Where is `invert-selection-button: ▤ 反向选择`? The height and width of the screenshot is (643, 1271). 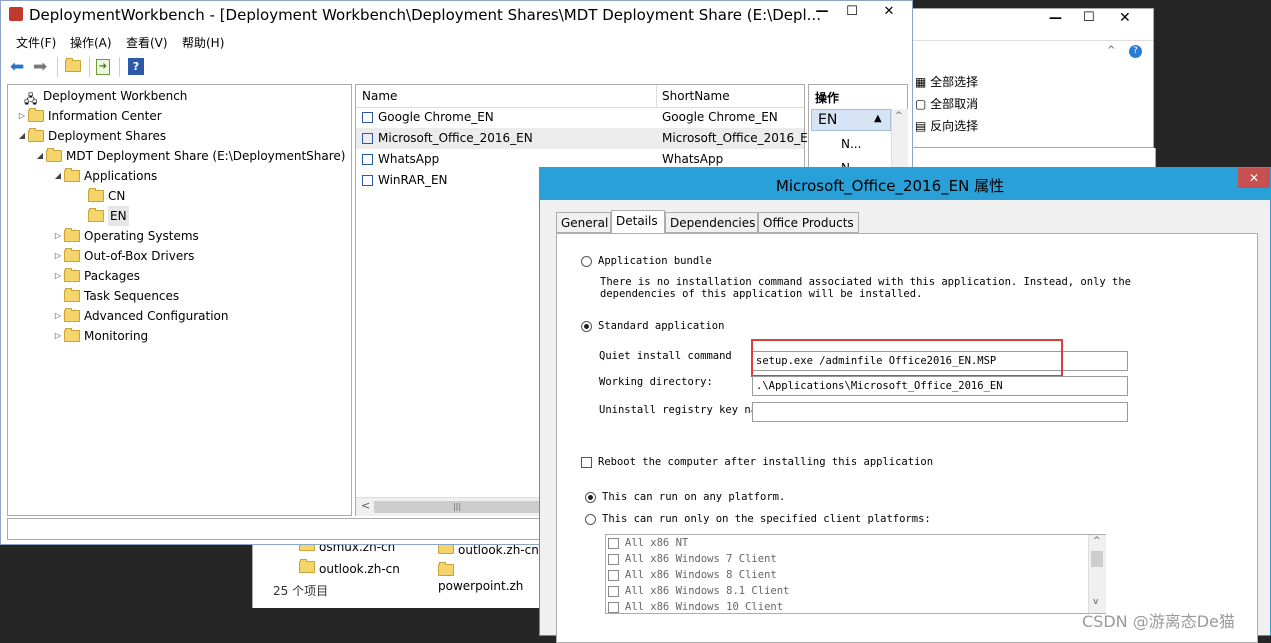 invert-selection-button: ▤ 反向选择 is located at coordinates (946, 125).